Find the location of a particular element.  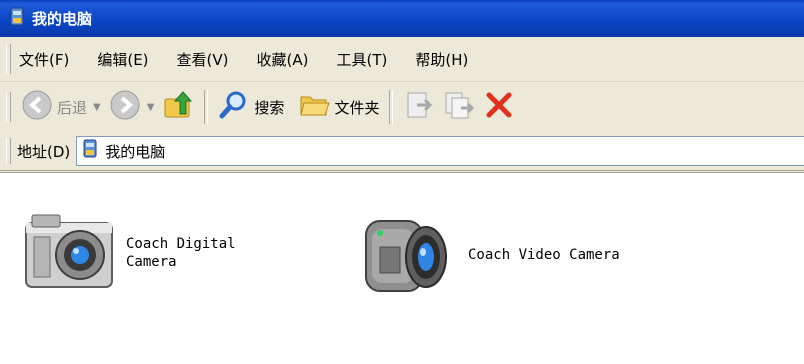

toolbar: 后退 ▼ ▼ 搜索 文件夹 is located at coordinates (402, 107).